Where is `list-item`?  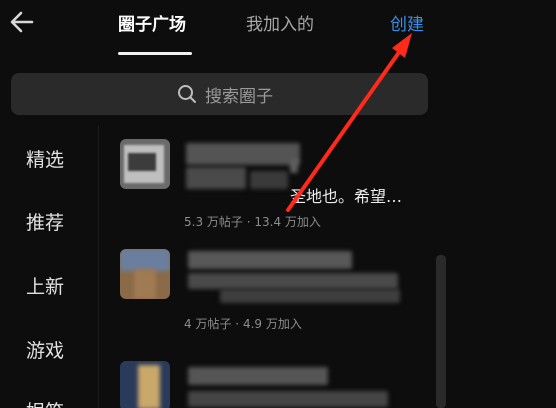
list-item is located at coordinates (270, 382).